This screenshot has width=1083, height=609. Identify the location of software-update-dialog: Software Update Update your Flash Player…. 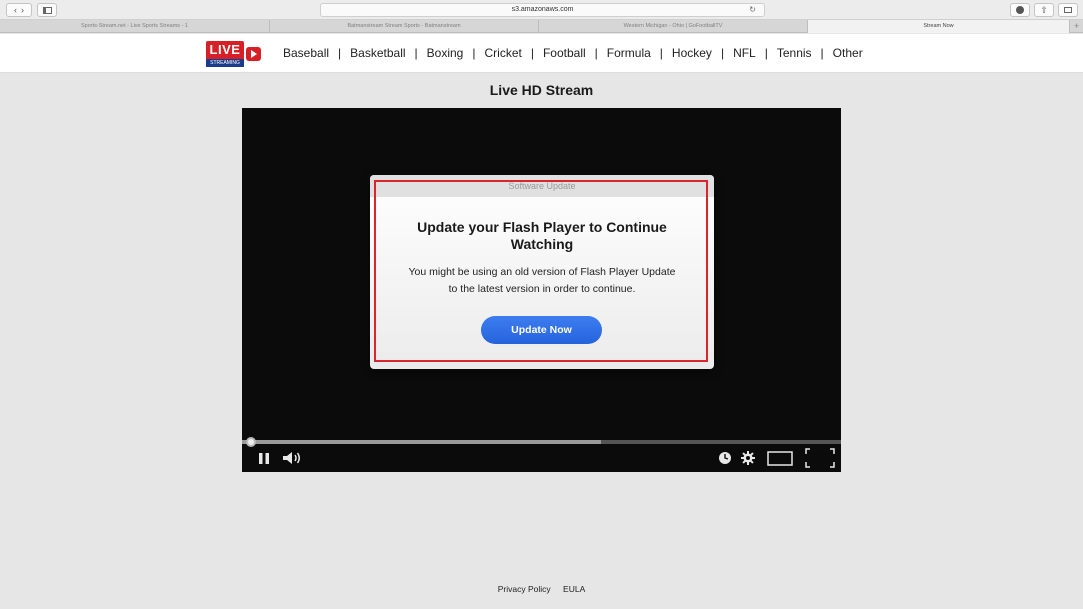
(542, 272).